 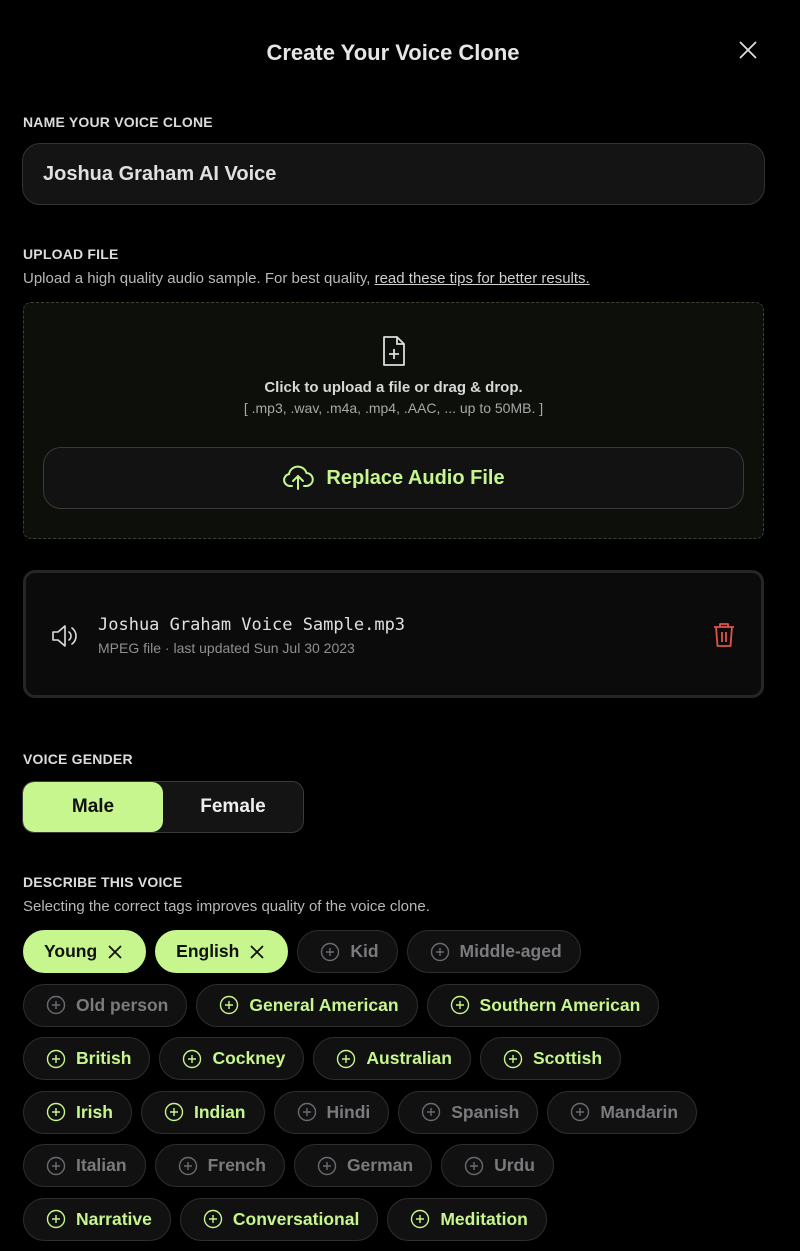 I want to click on tag-scottish: Scottish, so click(x=550, y=1058).